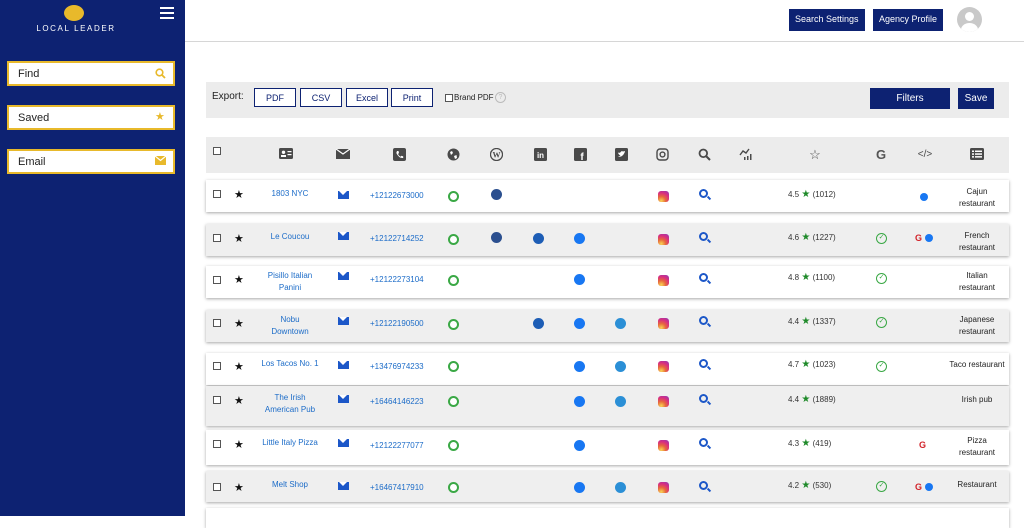 The width and height of the screenshot is (1024, 528). What do you see at coordinates (290, 194) in the screenshot?
I see `business-name-link: 1803 NYC` at bounding box center [290, 194].